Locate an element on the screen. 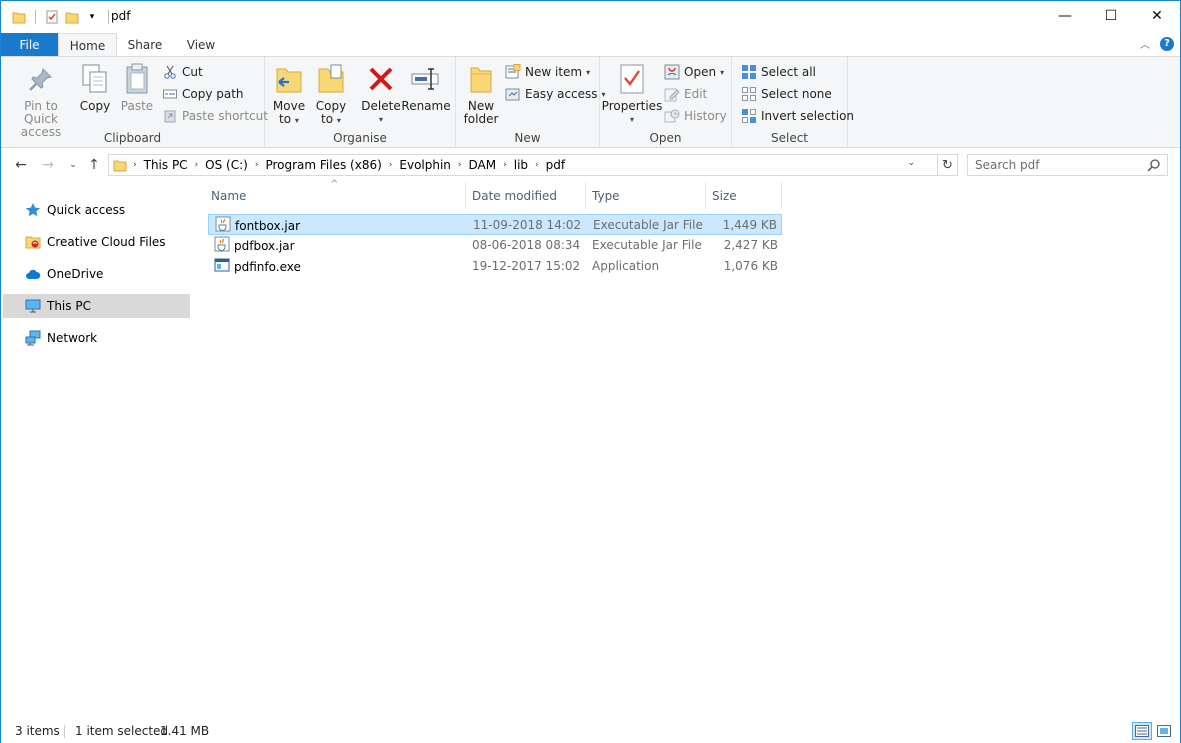 Image resolution: width=1181 pixels, height=743 pixels. selection-count: 1 item selected is located at coordinates (122, 731).